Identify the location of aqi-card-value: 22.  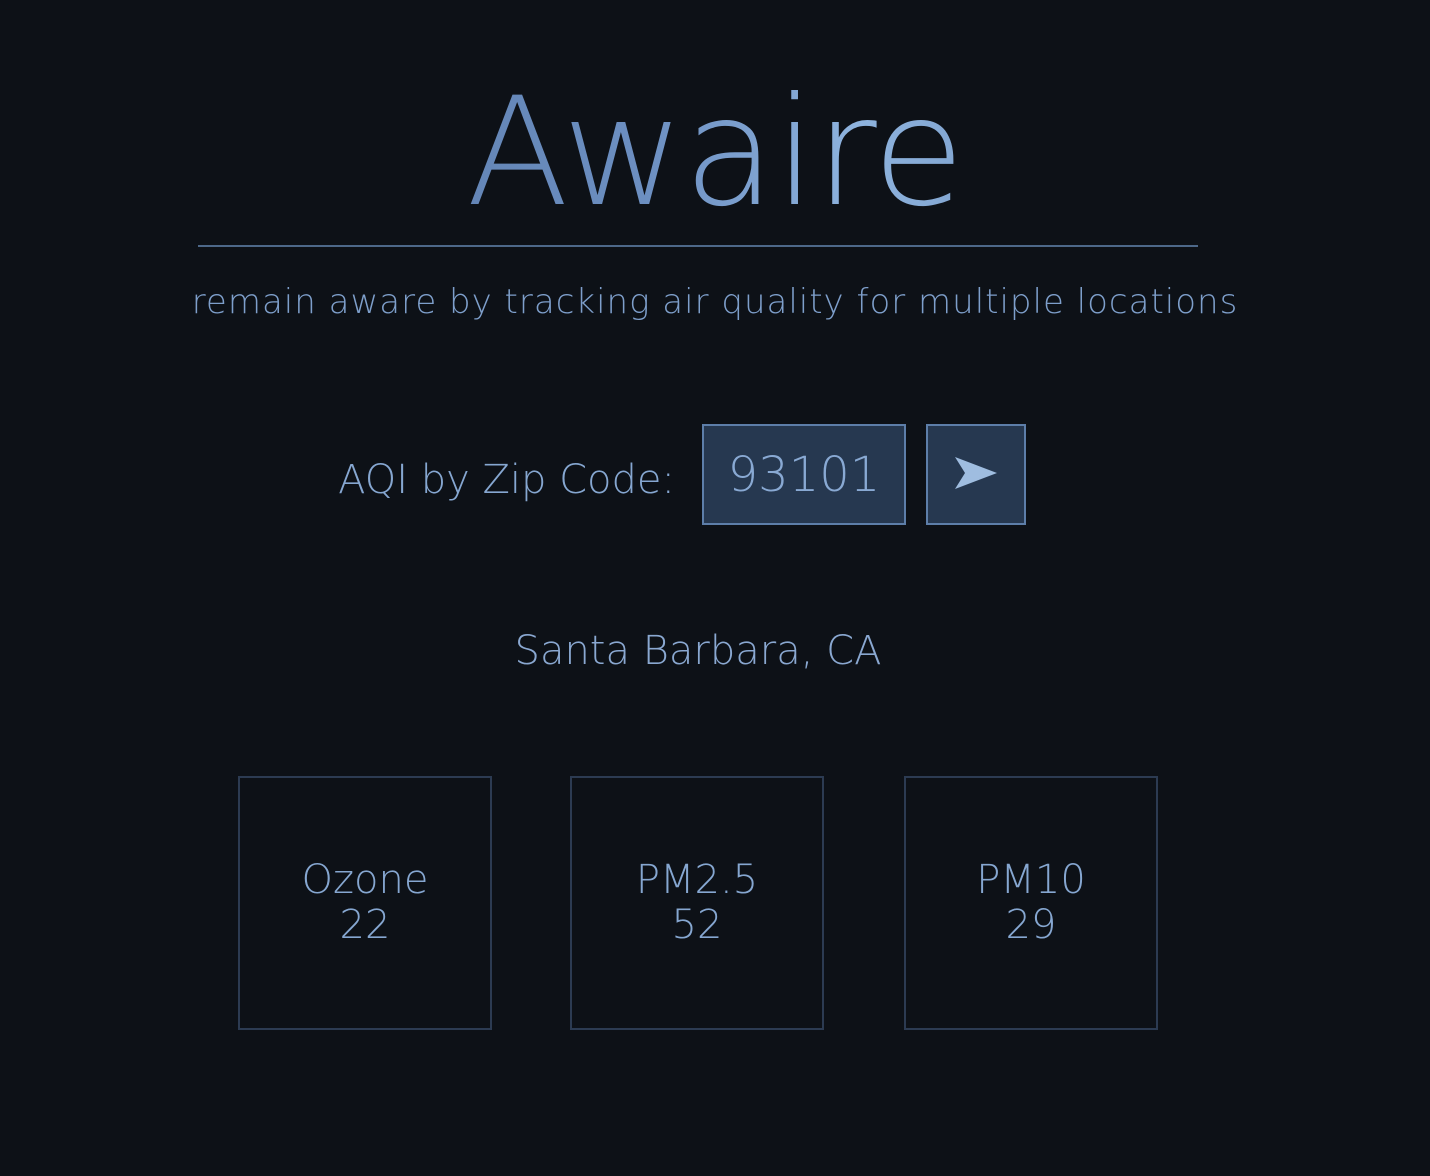
(365, 925).